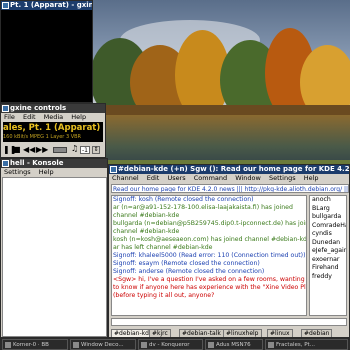  I want to click on menu-bar: Settings Help, so click(54, 172).